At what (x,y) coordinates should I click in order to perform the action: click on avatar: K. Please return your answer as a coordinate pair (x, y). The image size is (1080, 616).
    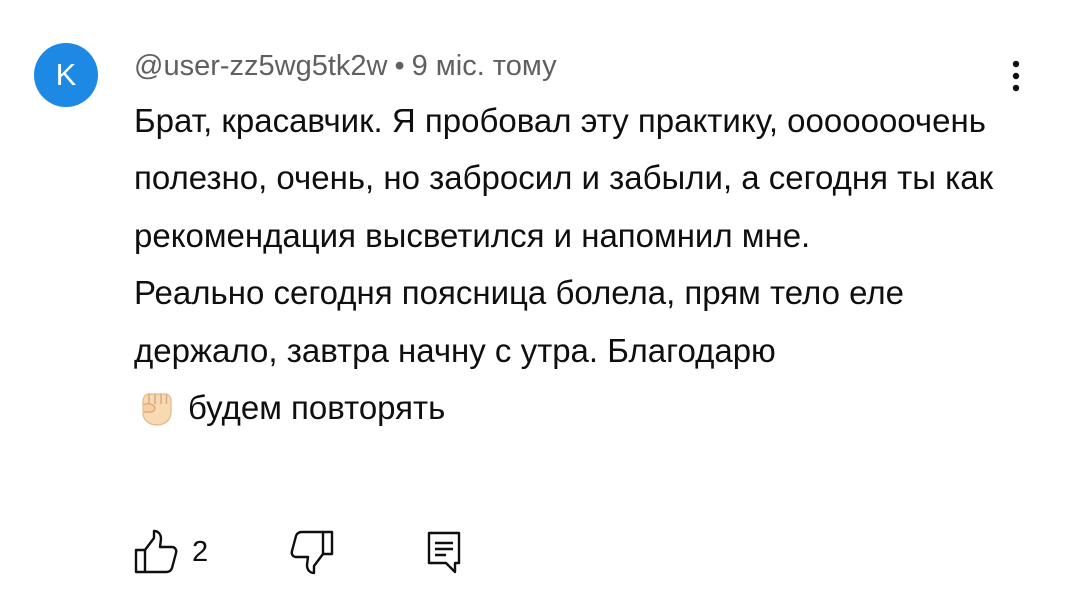
    Looking at the image, I should click on (66, 75).